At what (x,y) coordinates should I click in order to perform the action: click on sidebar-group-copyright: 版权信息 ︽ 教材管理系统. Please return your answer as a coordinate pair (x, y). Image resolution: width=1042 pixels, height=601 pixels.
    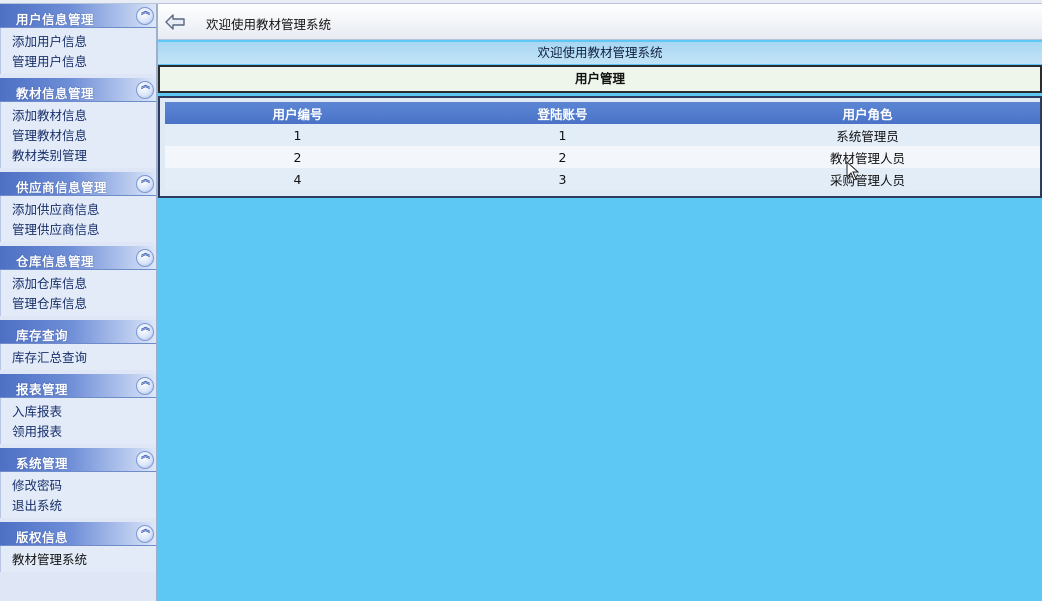
    Looking at the image, I should click on (78, 547).